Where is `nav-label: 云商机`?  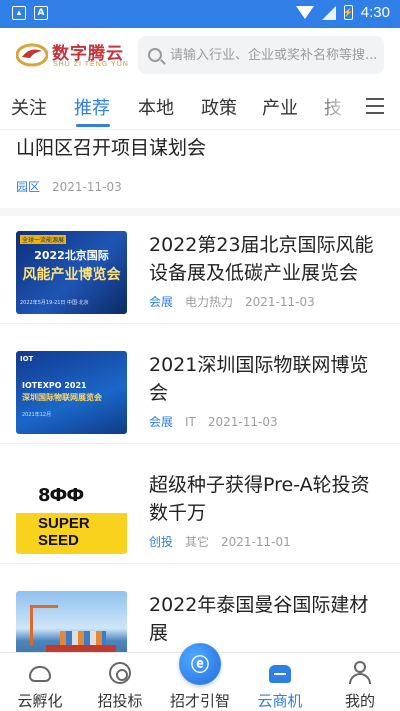
nav-label: 云商机 is located at coordinates (280, 701).